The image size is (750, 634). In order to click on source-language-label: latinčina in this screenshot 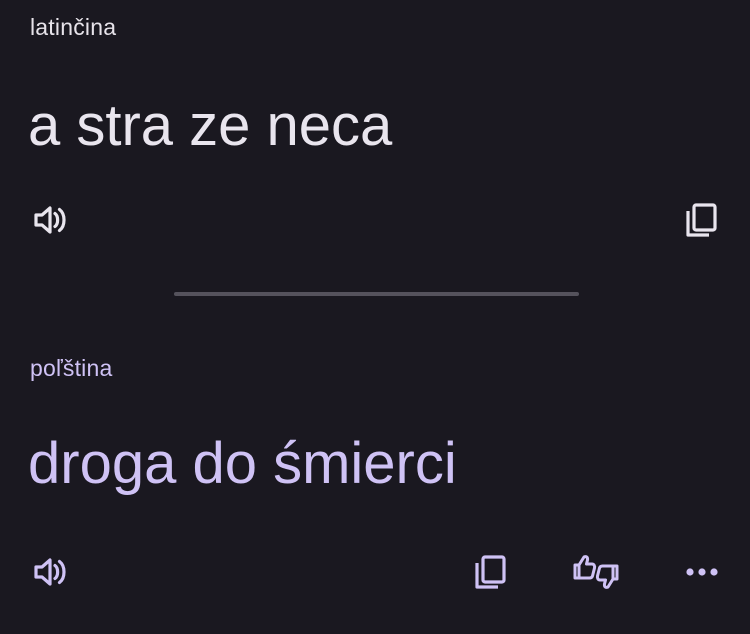, I will do `click(73, 27)`.